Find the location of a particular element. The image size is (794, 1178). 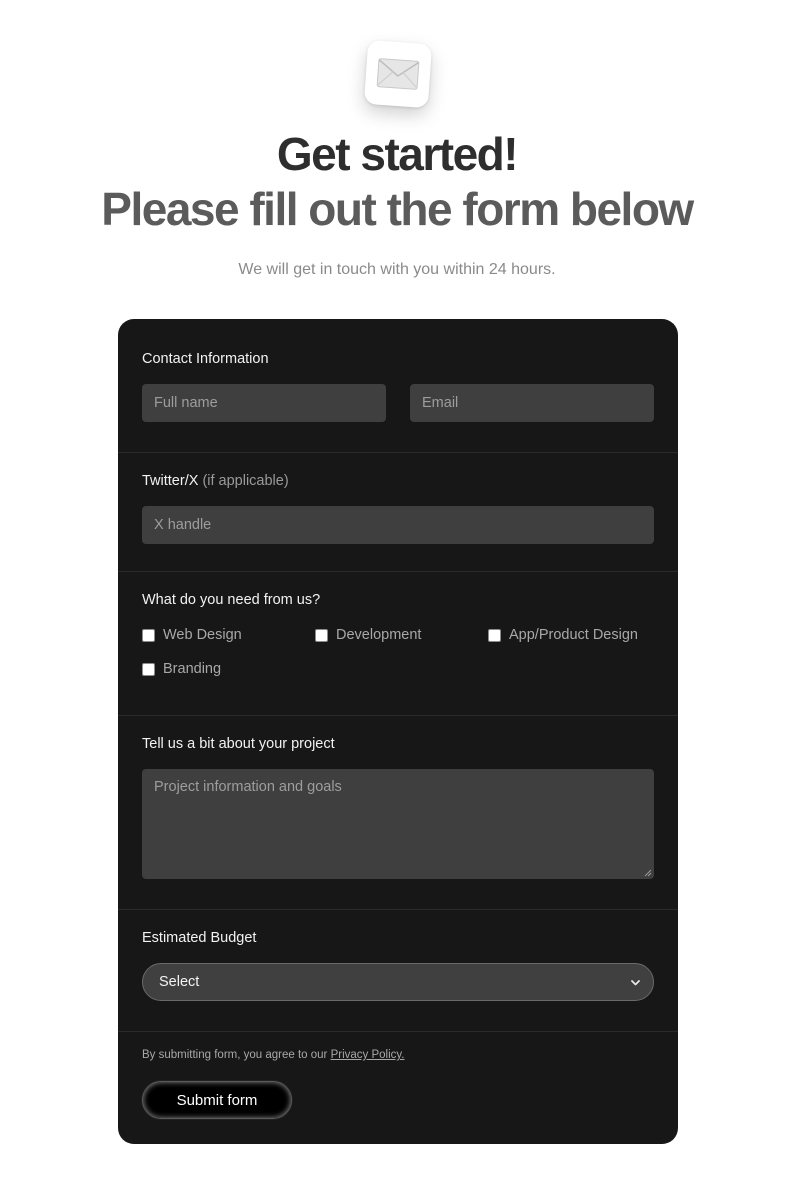

checkbox-web-design: Web Design is located at coordinates (192, 635).